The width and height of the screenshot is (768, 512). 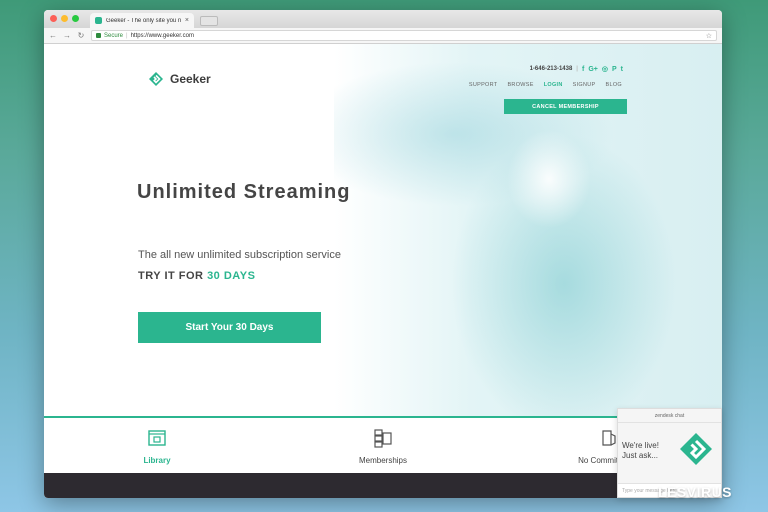 I want to click on hero-headline: Unlimited Streaming, so click(x=244, y=192).